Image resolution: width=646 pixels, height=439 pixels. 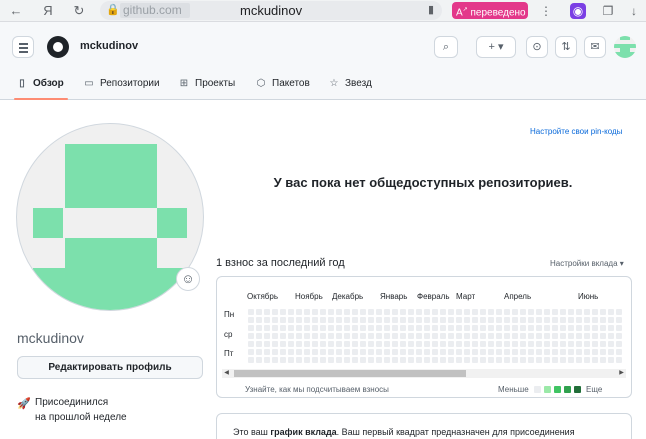 I want to click on scroll-left-icon: ◀, so click(x=226, y=373).